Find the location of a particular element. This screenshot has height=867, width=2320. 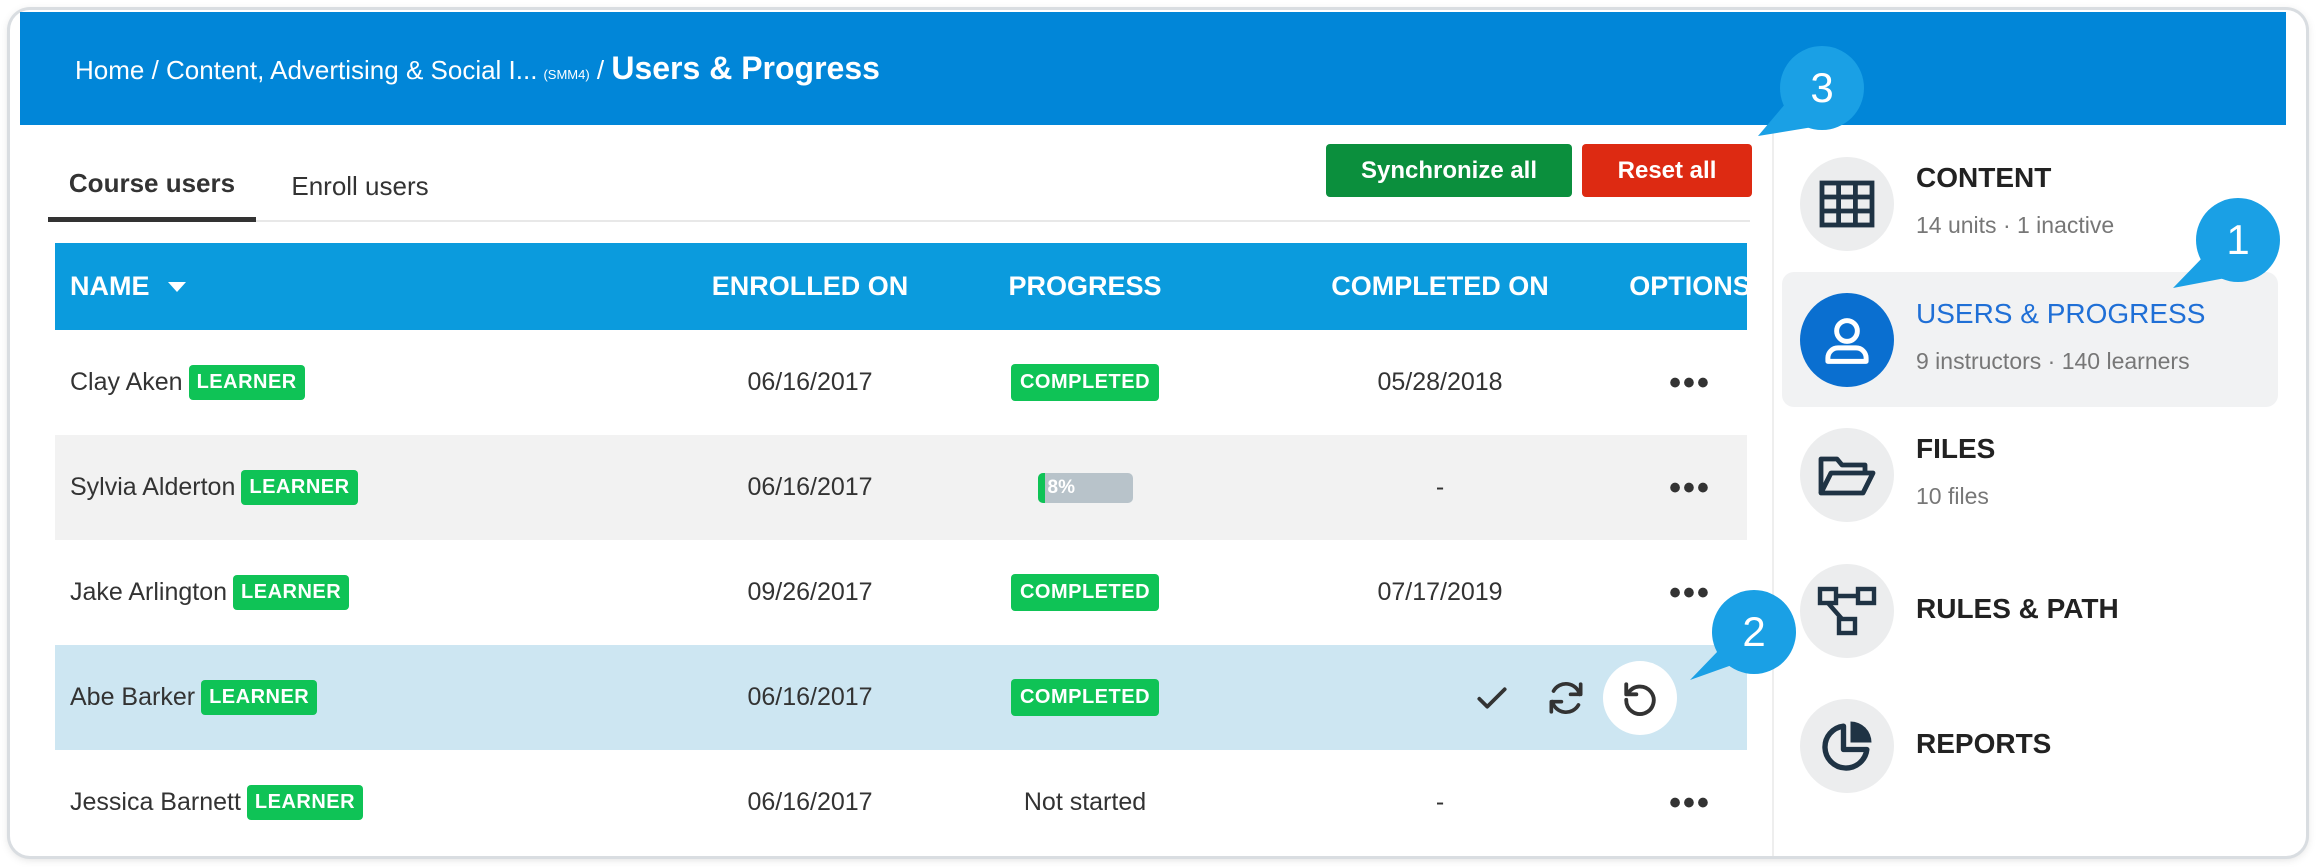

user-name: Jake Arlington is located at coordinates (148, 592).